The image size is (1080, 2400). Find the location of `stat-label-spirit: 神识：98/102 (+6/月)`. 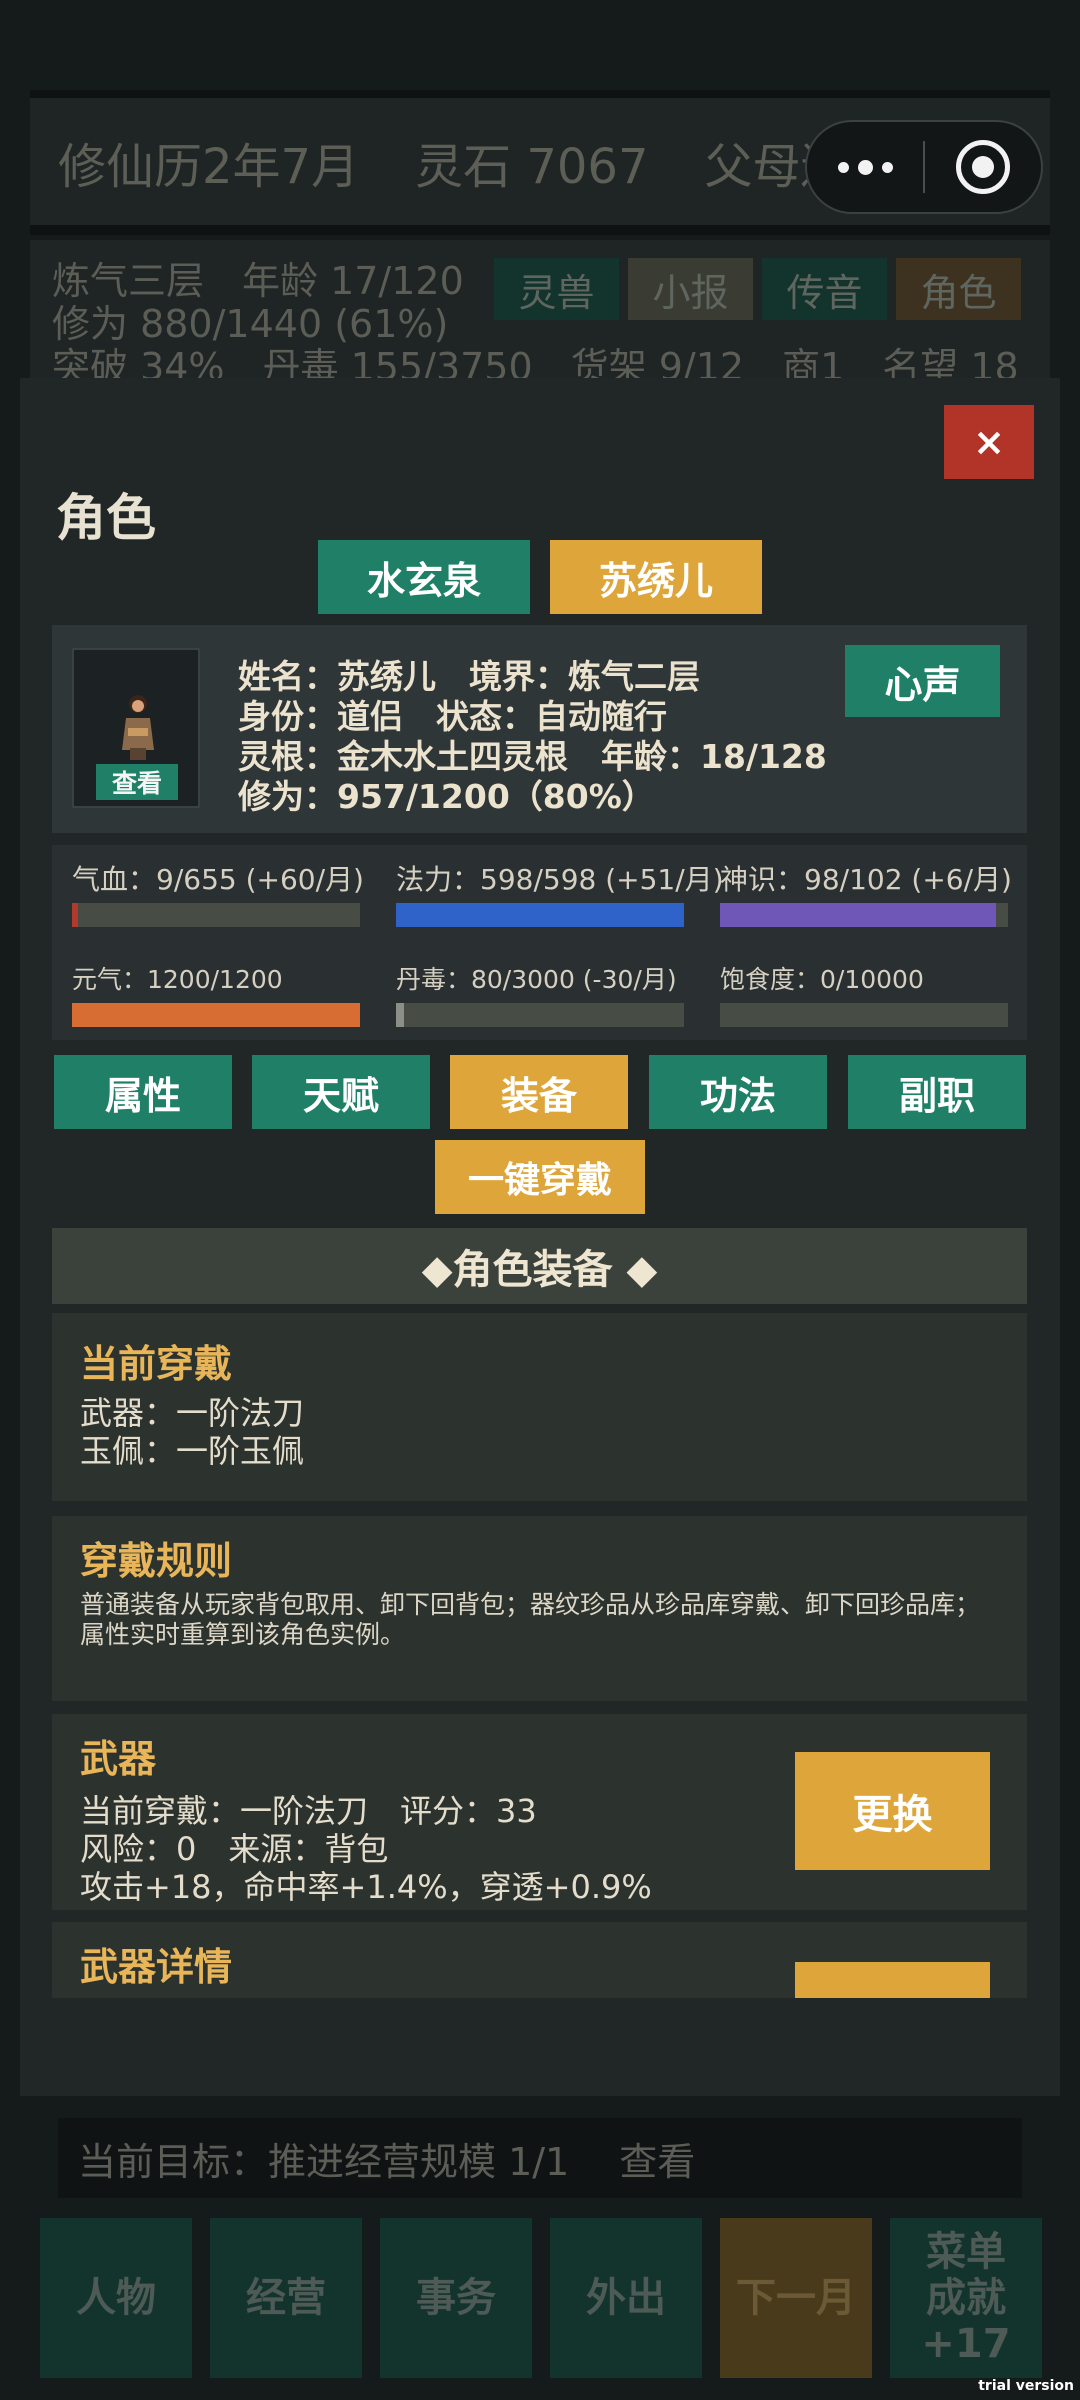

stat-label-spirit: 神识：98/102 (+6/月) is located at coordinates (866, 879).